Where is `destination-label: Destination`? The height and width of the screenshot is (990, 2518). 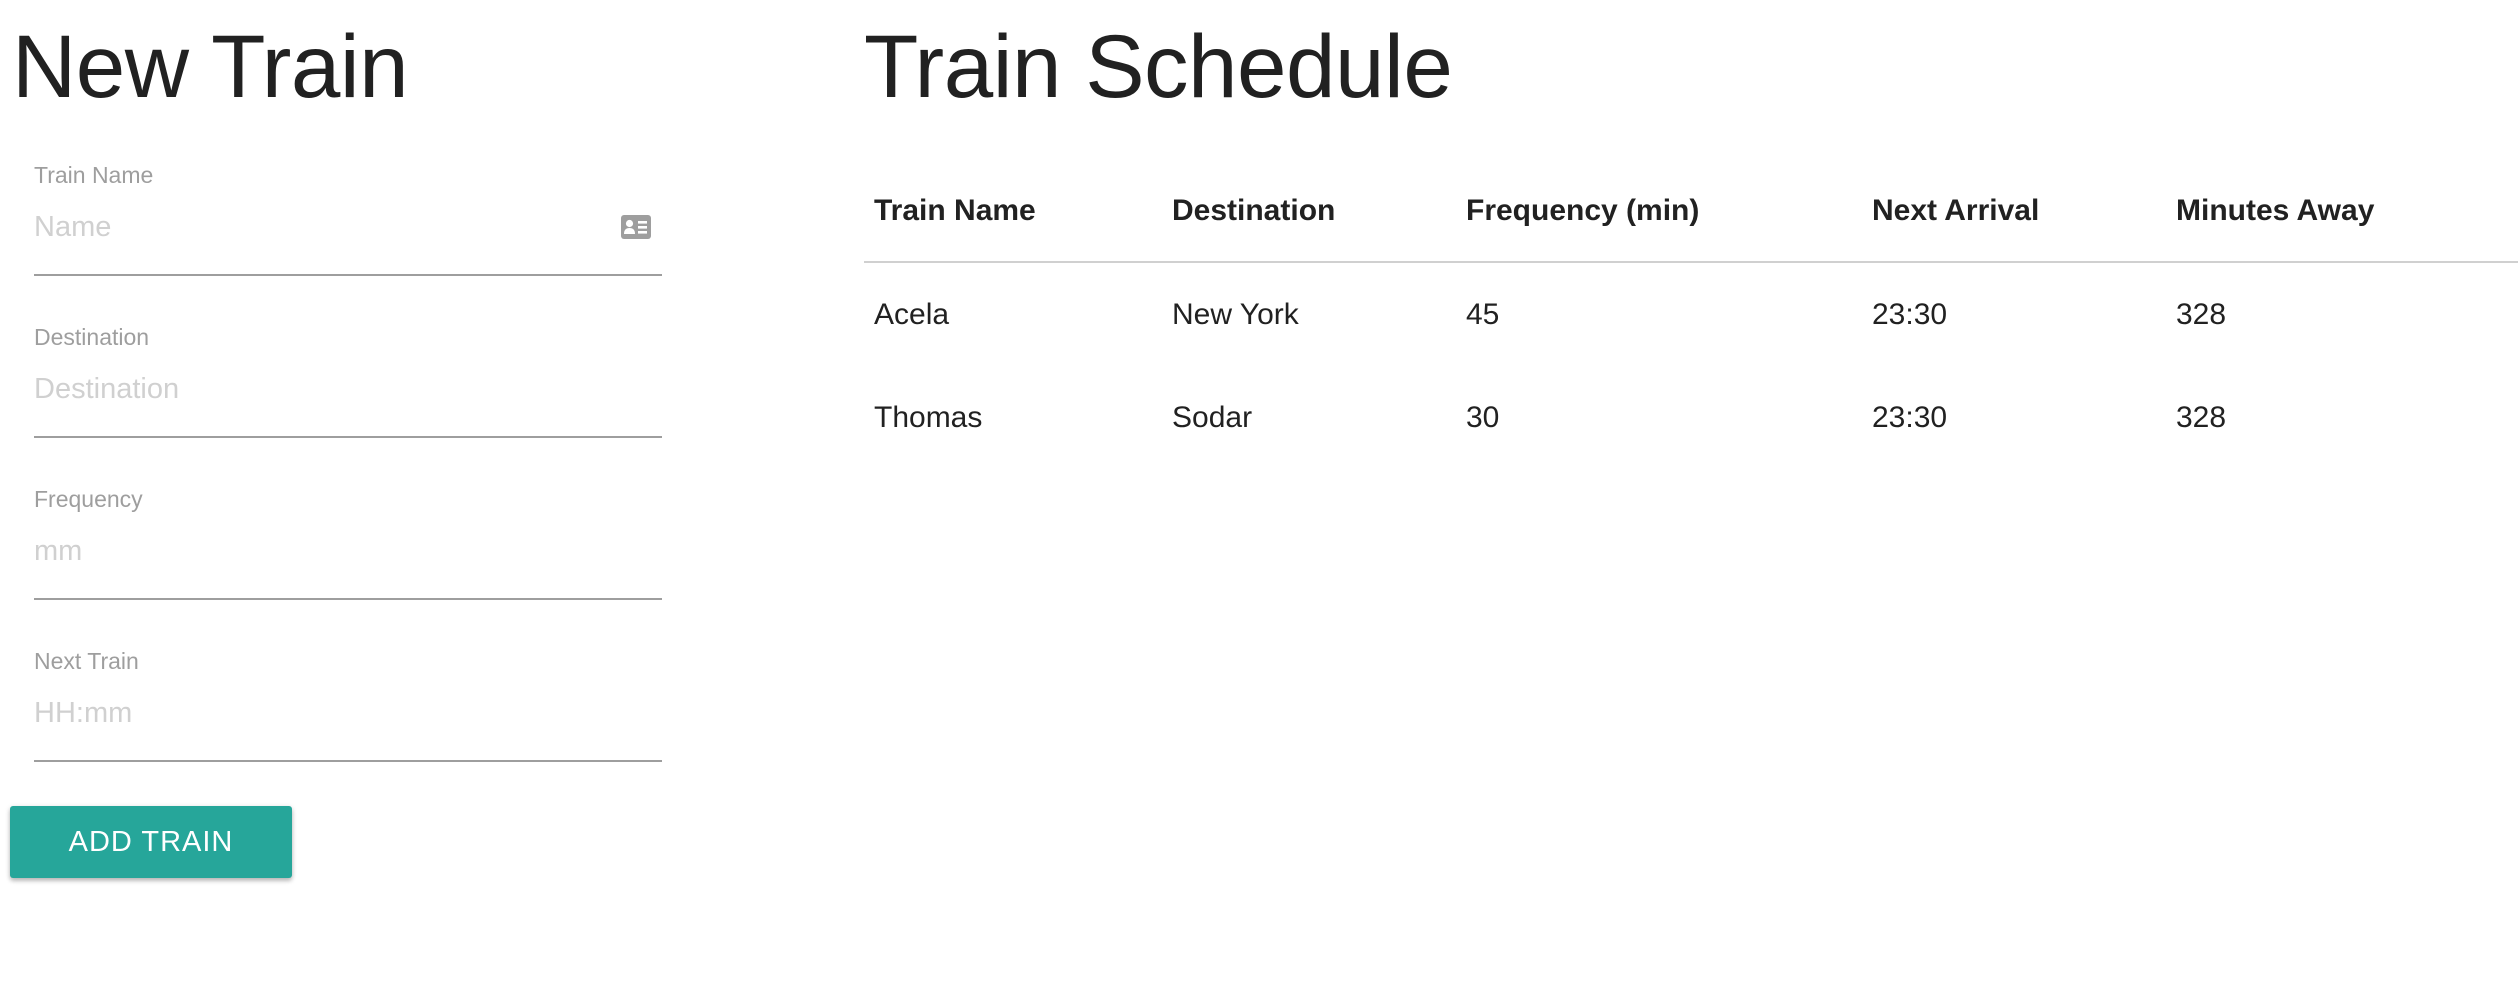 destination-label: Destination is located at coordinates (92, 337).